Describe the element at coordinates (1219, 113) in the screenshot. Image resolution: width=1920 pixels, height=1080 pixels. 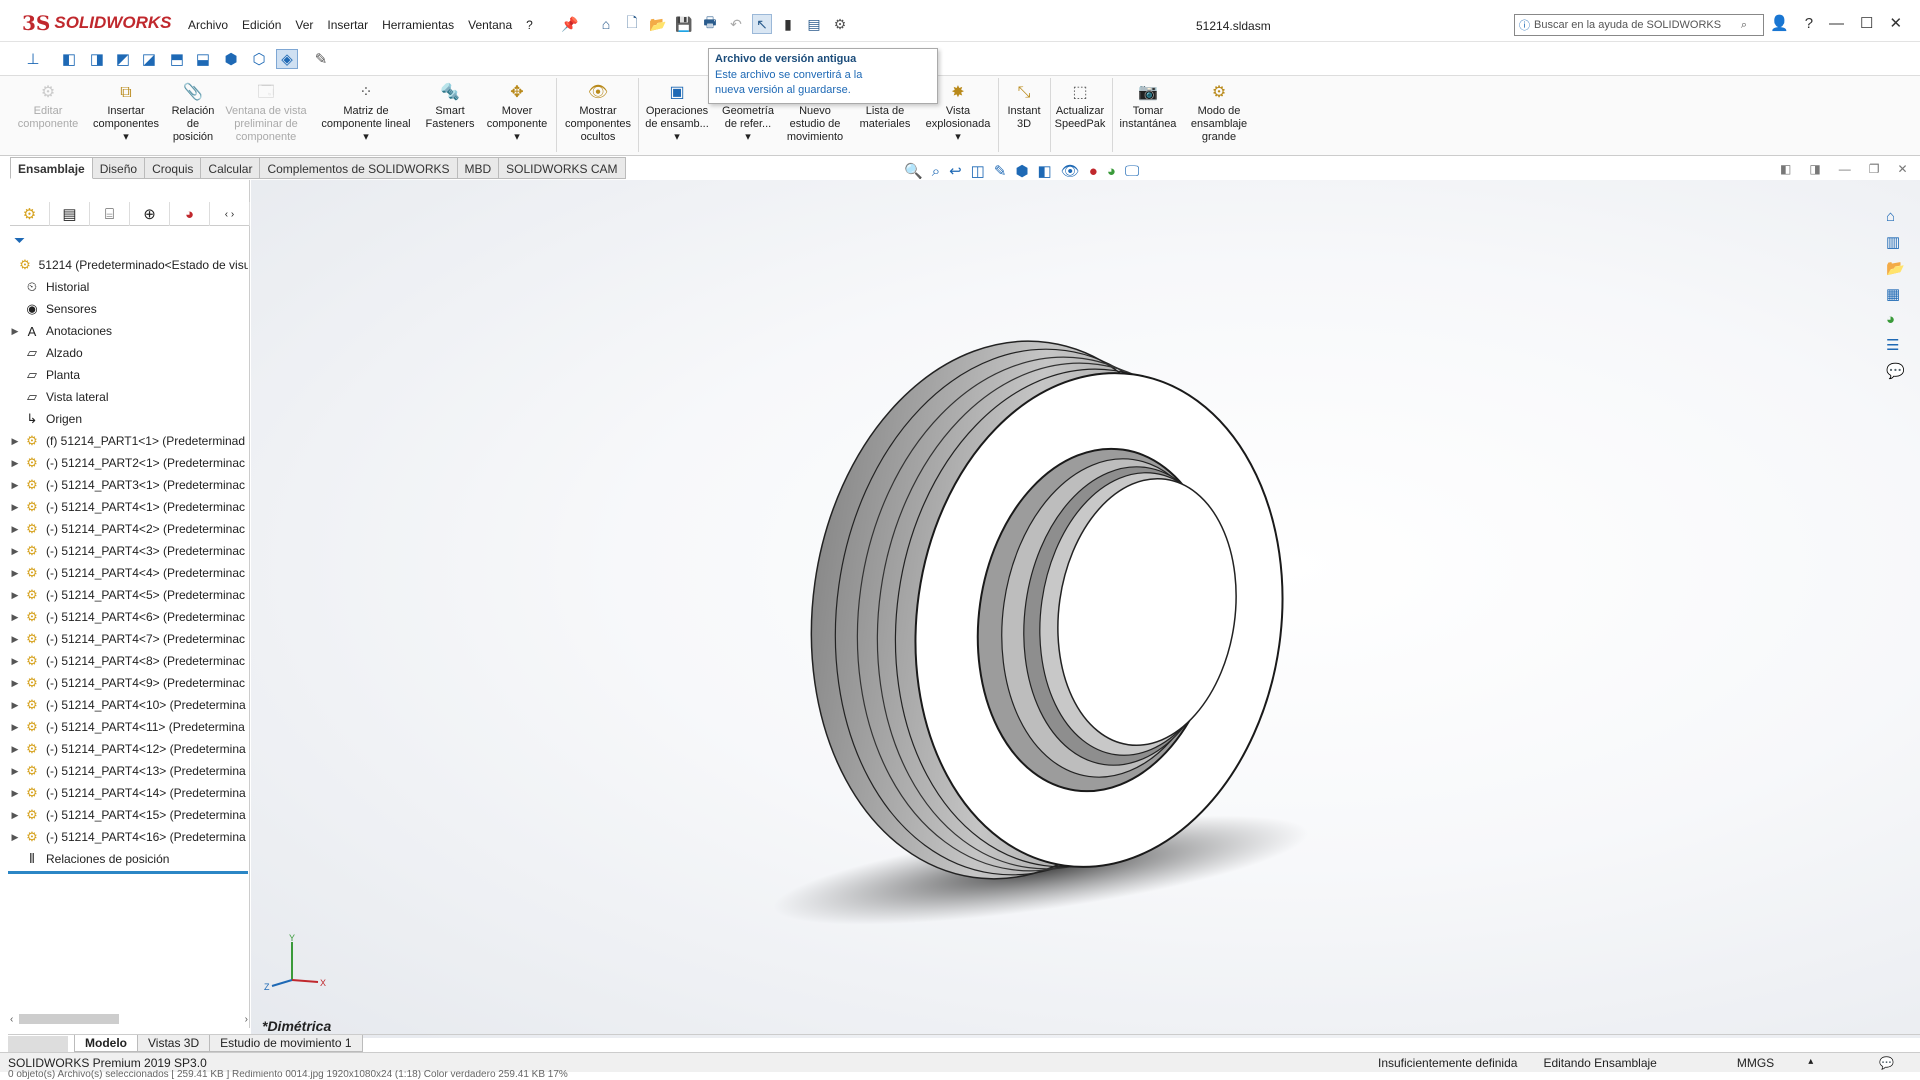
I see `large-assembly-mode-button: ⚙ Modo de ensamblaje grande` at that location.